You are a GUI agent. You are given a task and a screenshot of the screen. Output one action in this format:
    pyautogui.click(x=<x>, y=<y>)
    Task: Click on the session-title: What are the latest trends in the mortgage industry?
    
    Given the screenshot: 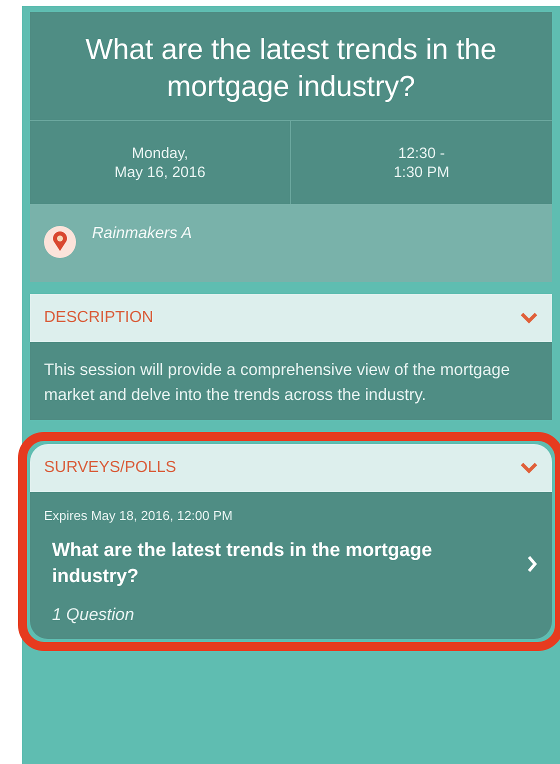 What is the action you would take?
    pyautogui.click(x=291, y=66)
    